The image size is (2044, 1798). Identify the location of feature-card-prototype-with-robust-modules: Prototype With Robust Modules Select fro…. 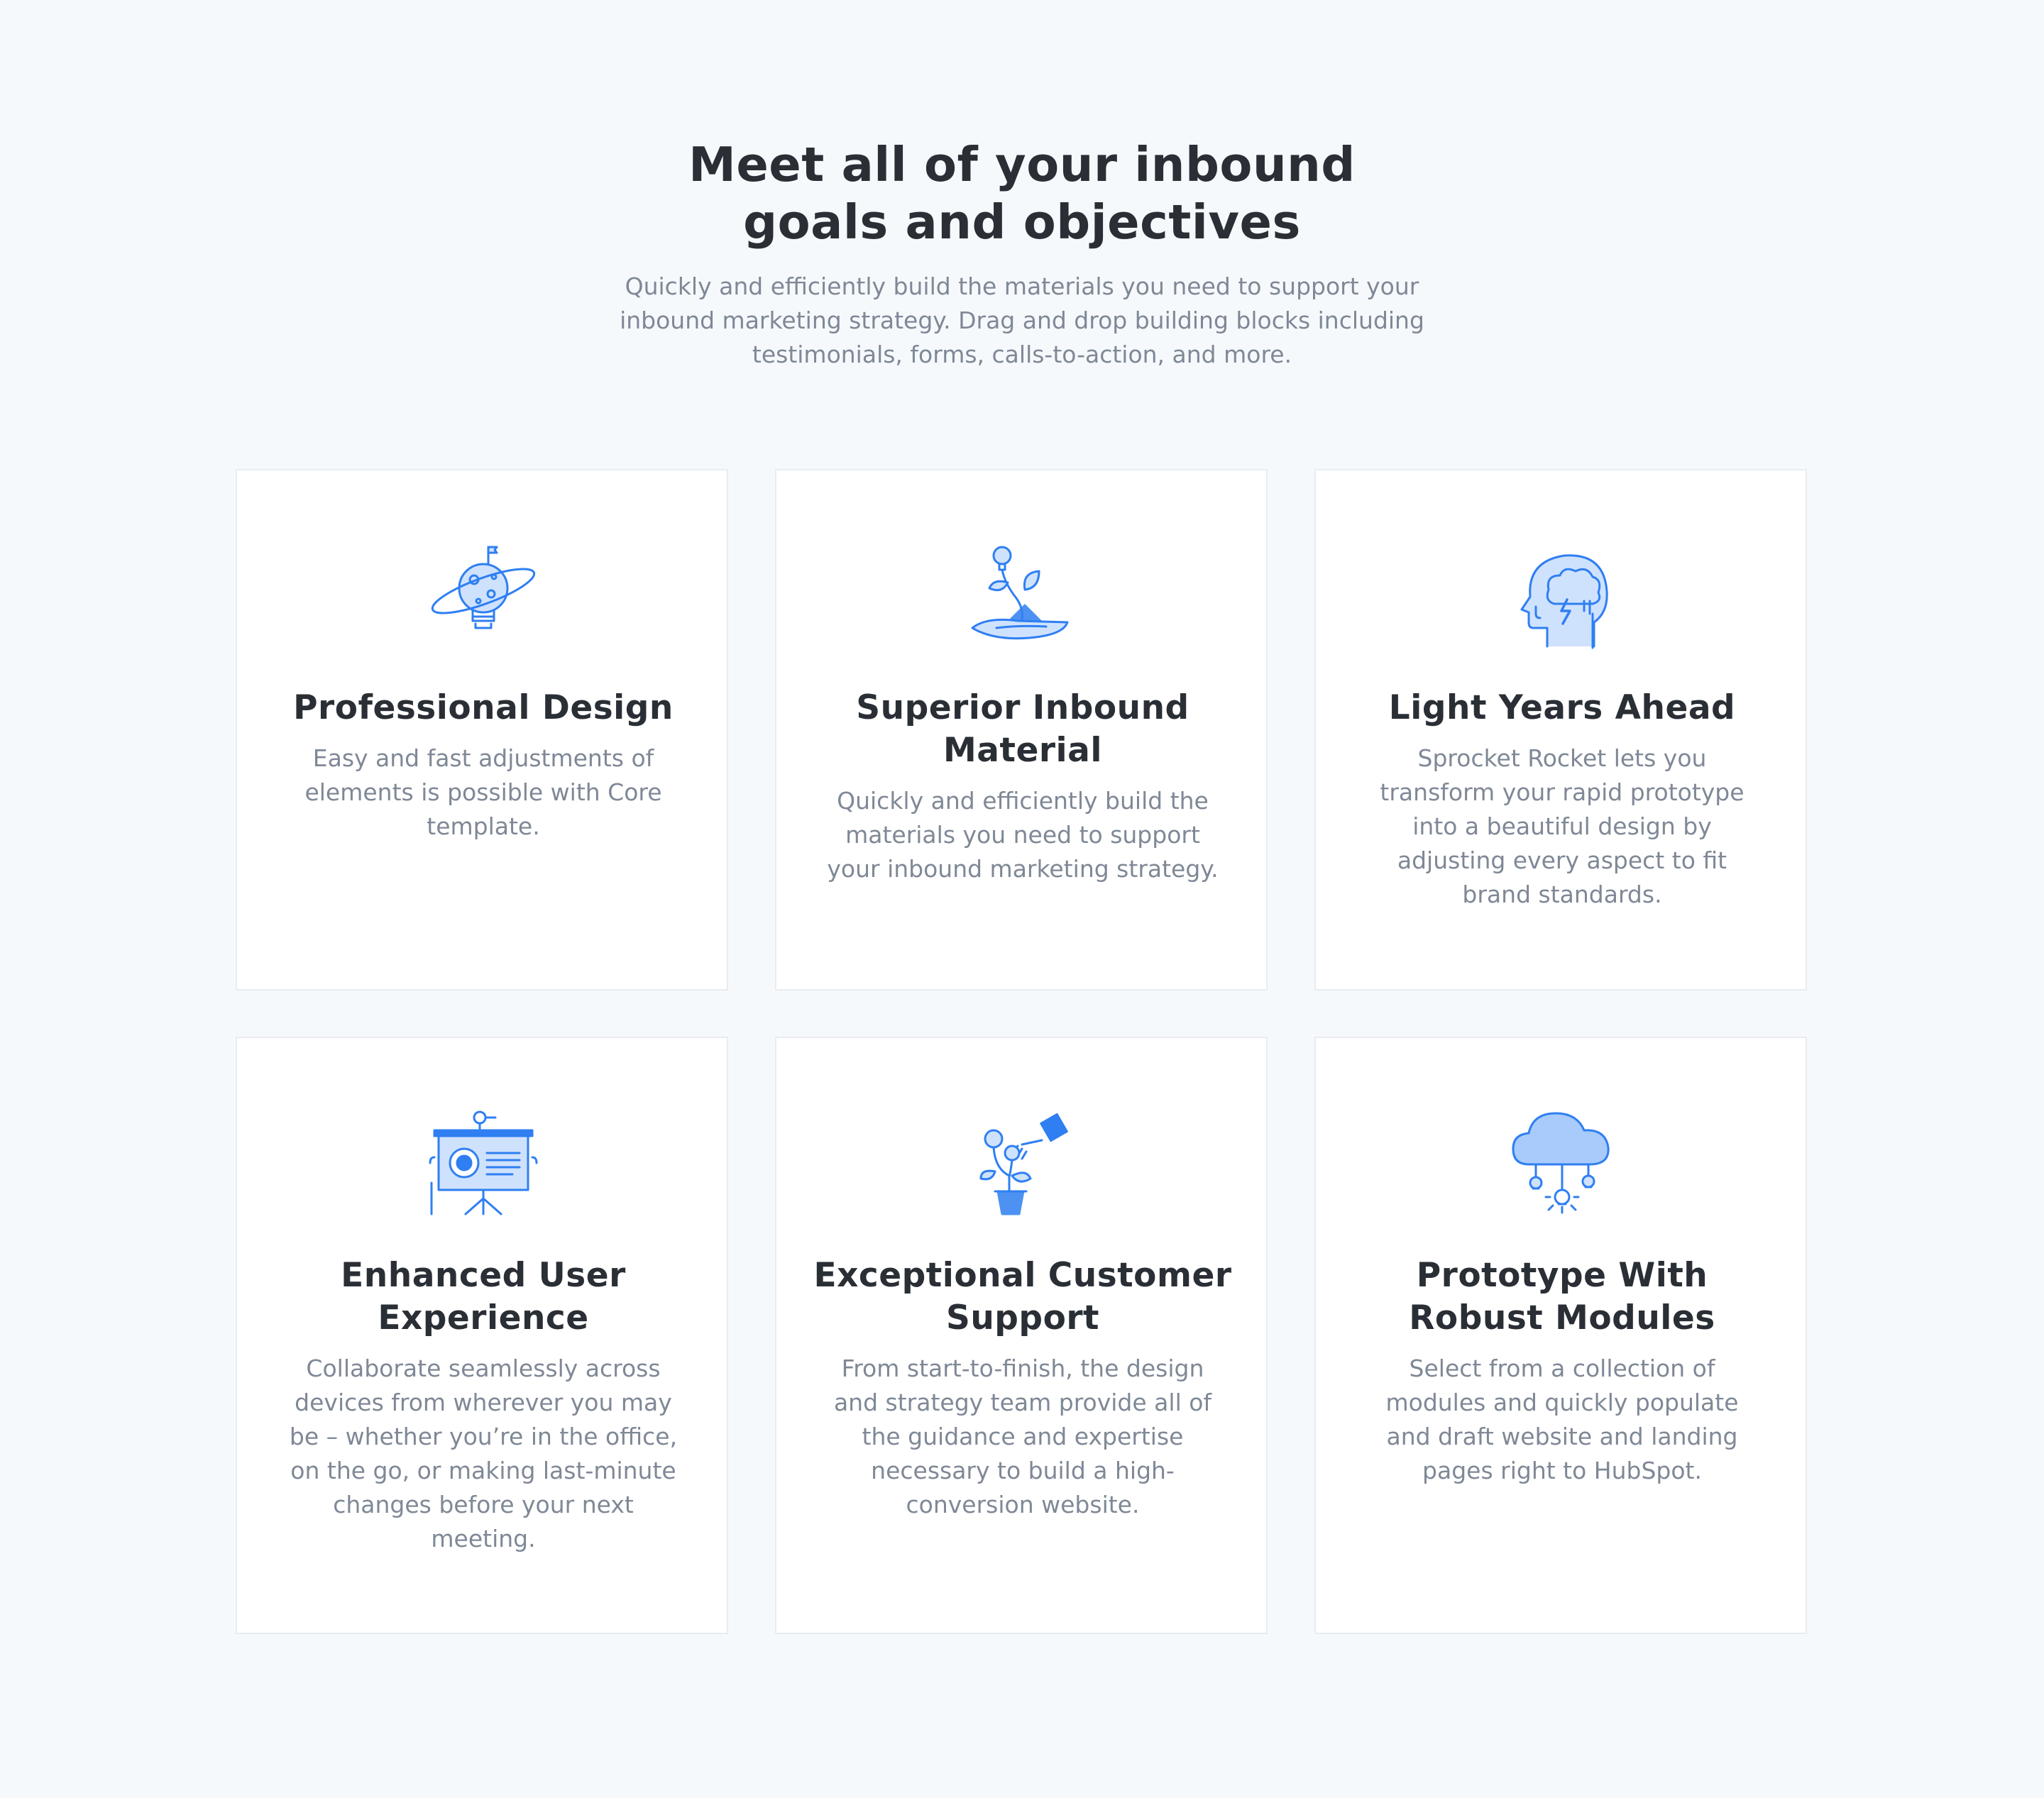
(1560, 1335).